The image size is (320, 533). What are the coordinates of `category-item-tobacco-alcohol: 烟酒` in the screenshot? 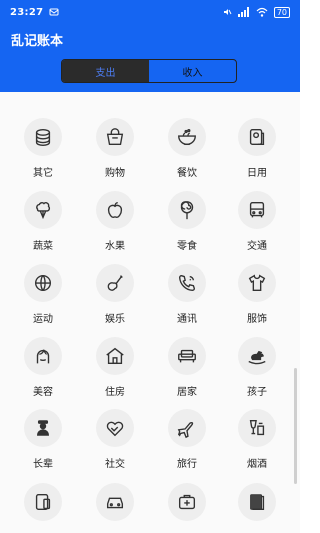 It's located at (257, 439).